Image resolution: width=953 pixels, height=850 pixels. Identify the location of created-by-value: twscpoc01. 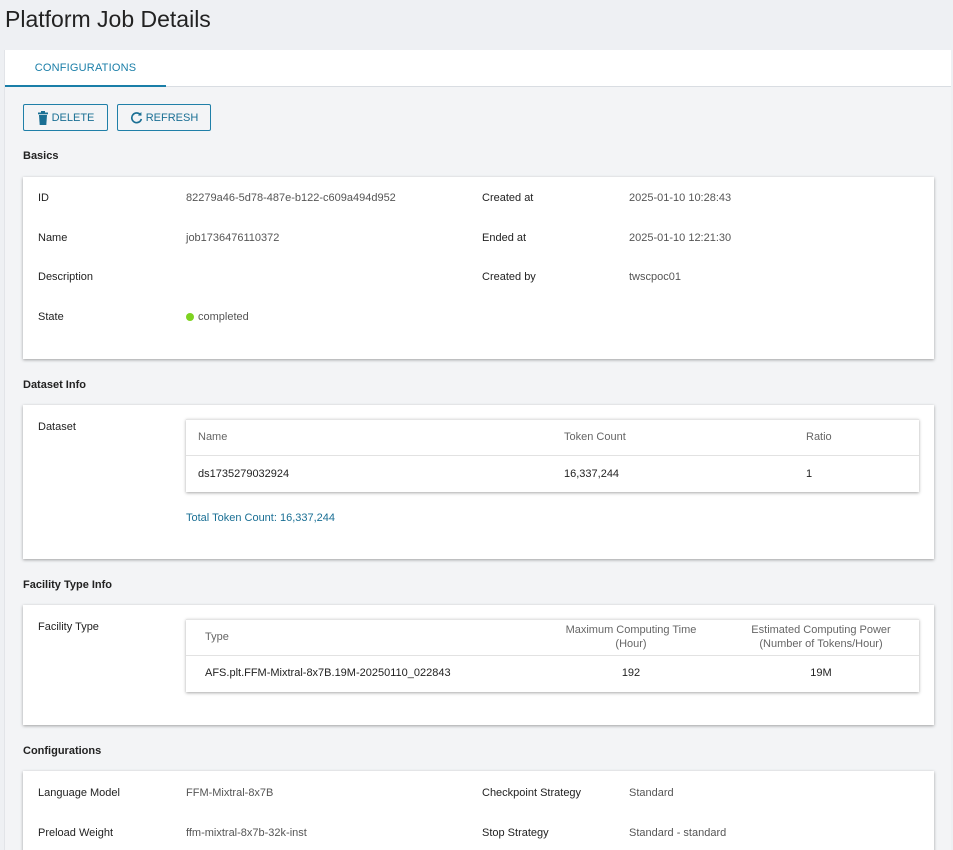
(655, 277).